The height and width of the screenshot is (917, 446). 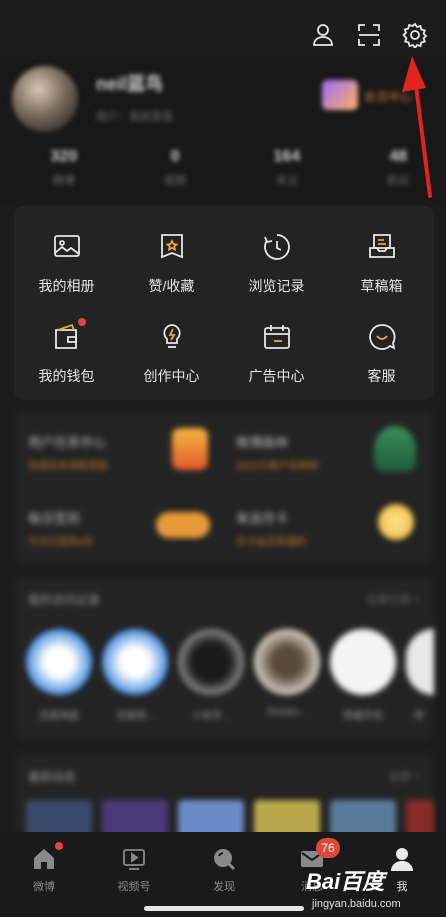 What do you see at coordinates (396, 522) in the screenshot?
I see `monthly-card-icon` at bounding box center [396, 522].